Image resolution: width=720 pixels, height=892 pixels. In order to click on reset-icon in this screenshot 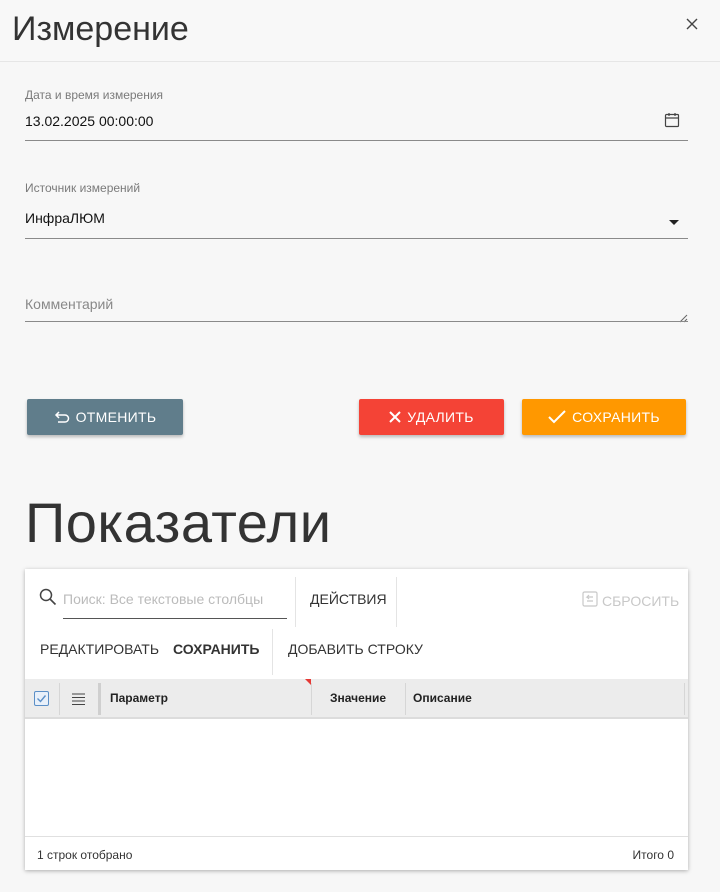, I will do `click(590, 600)`.